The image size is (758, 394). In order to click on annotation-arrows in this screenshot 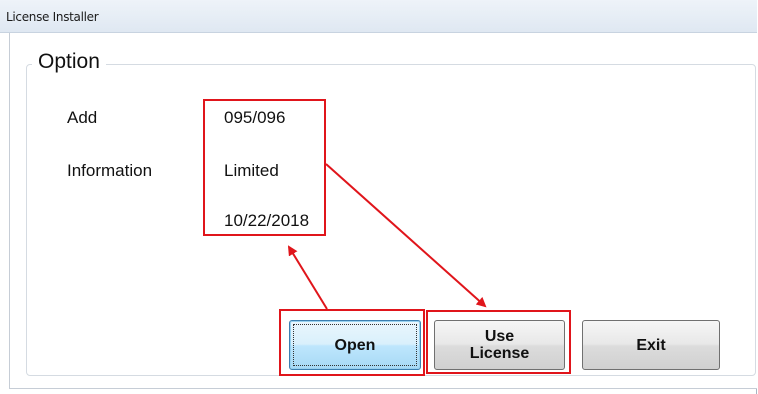, I will do `click(387, 236)`.